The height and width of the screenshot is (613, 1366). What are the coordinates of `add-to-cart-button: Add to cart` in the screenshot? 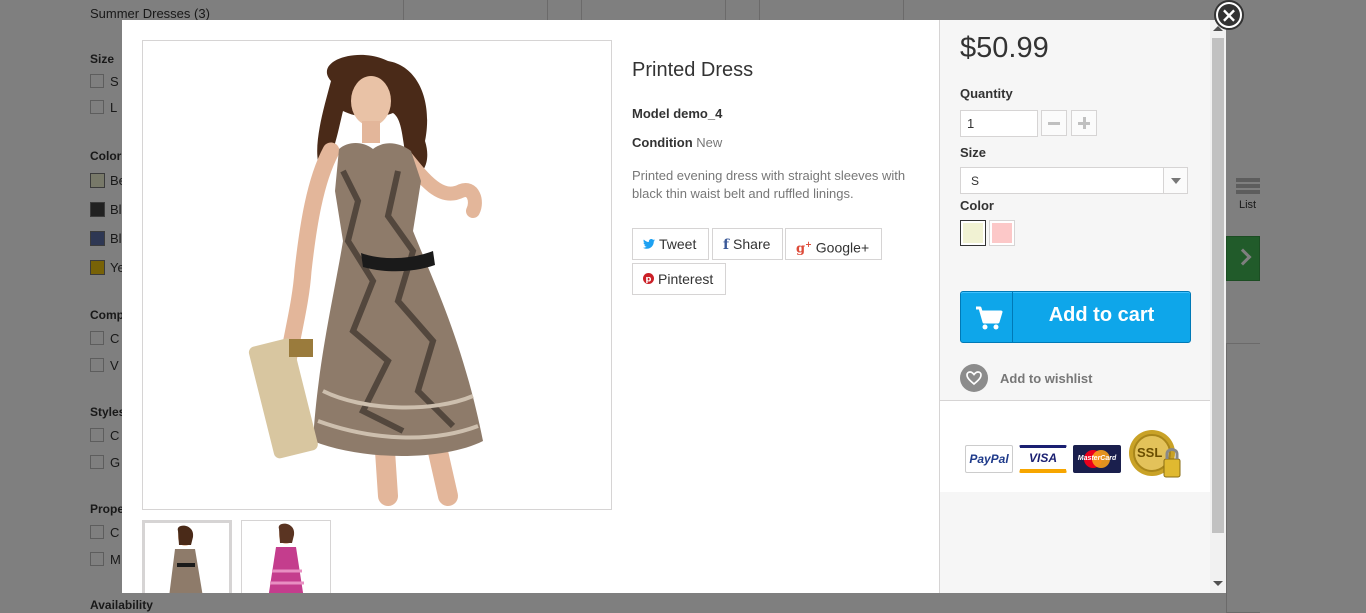 It's located at (1075, 317).